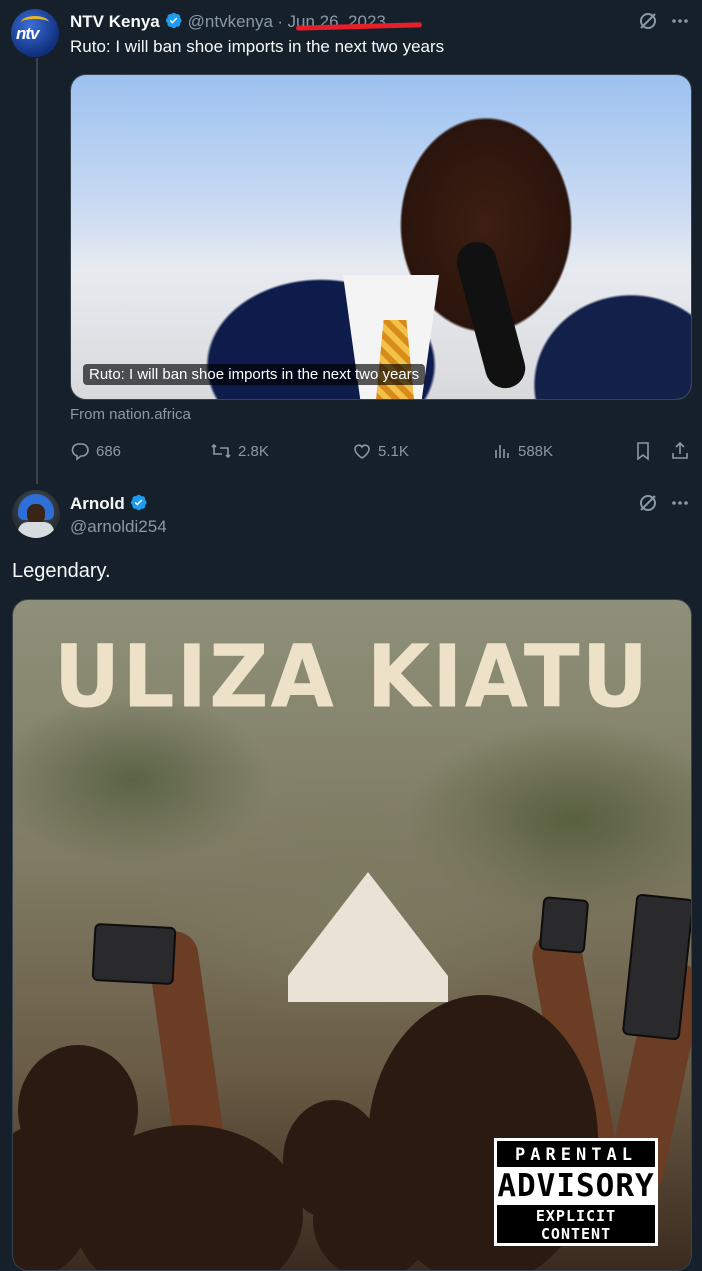 The image size is (702, 1271). I want to click on views-button: 588K, so click(522, 451).